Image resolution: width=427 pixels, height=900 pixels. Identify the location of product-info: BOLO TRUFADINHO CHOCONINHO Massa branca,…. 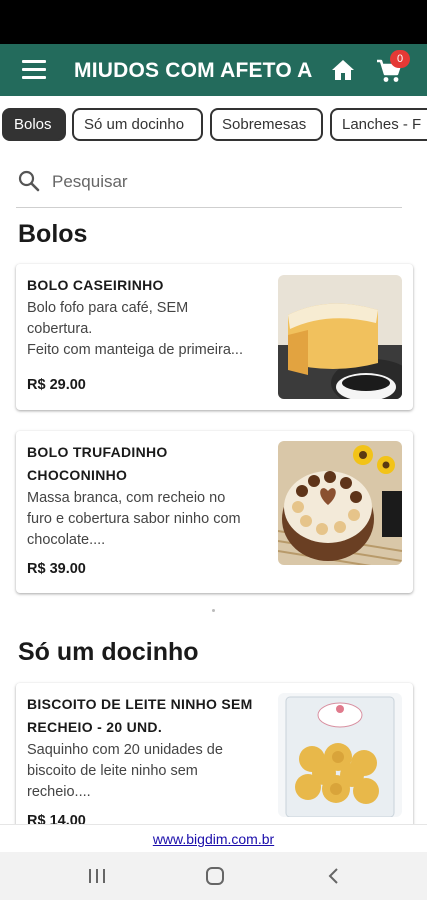
(146, 496).